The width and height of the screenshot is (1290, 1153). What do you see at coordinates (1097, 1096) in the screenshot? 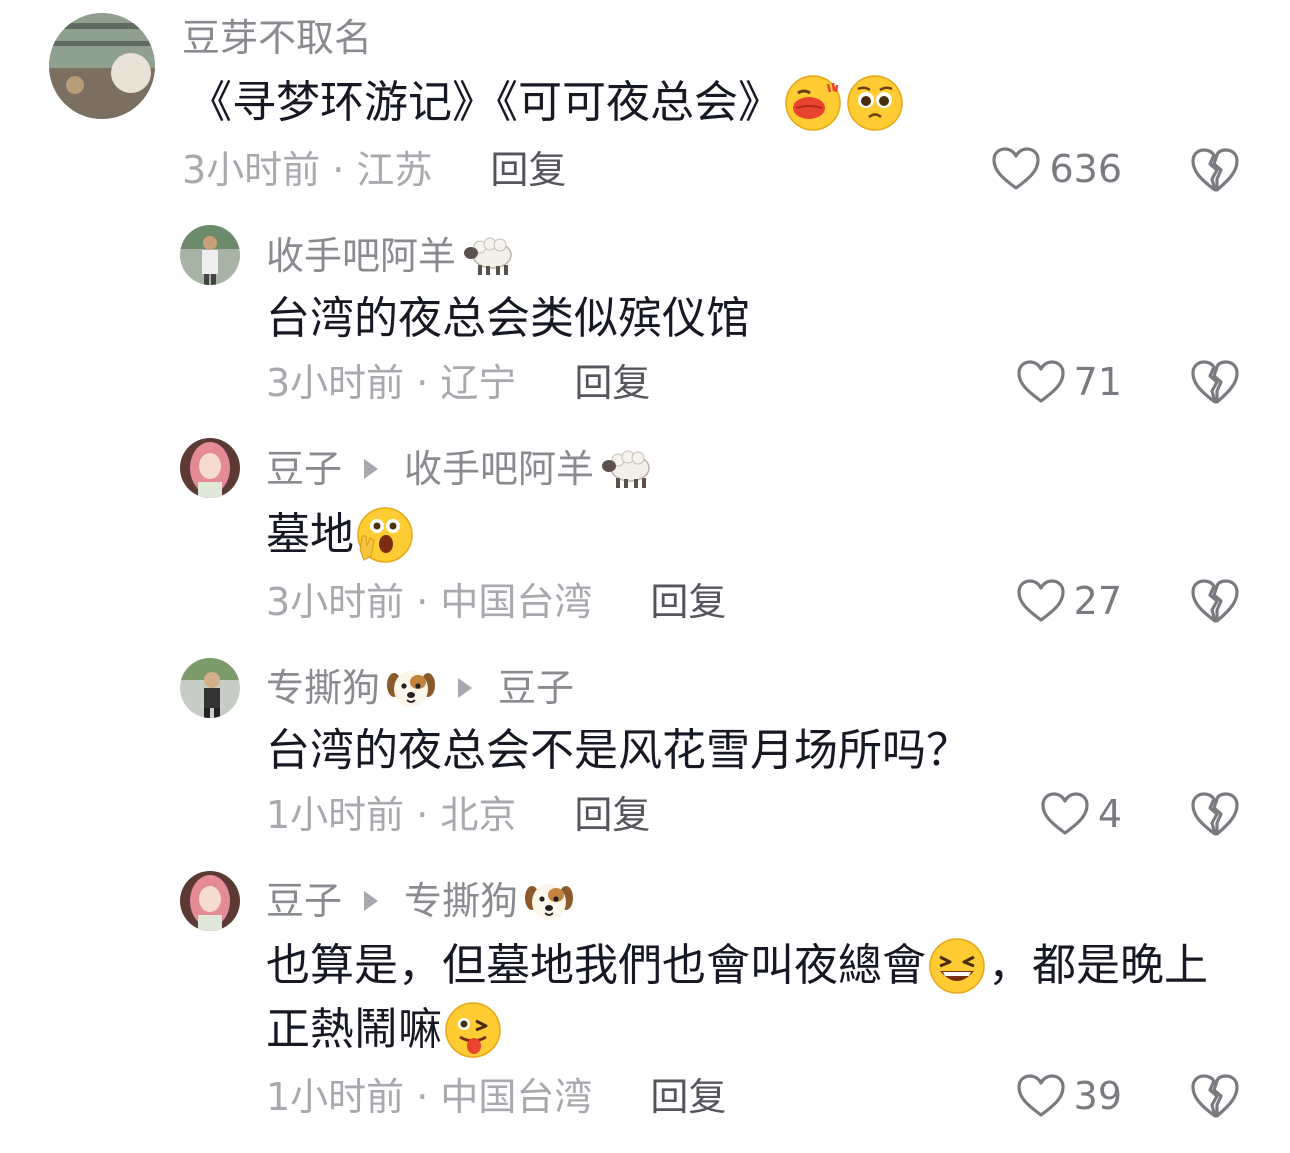
I see `like-count: 39` at bounding box center [1097, 1096].